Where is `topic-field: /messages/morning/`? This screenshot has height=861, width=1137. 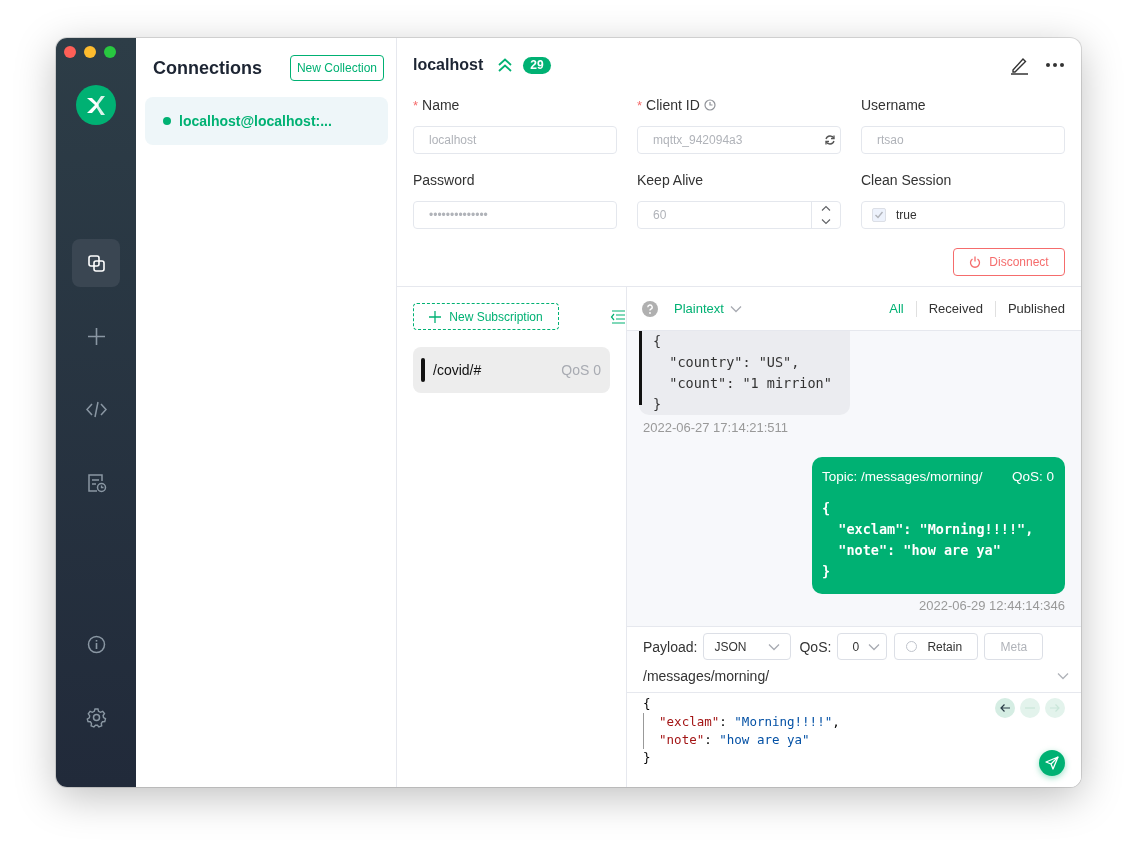
topic-field: /messages/morning/ is located at coordinates (854, 676).